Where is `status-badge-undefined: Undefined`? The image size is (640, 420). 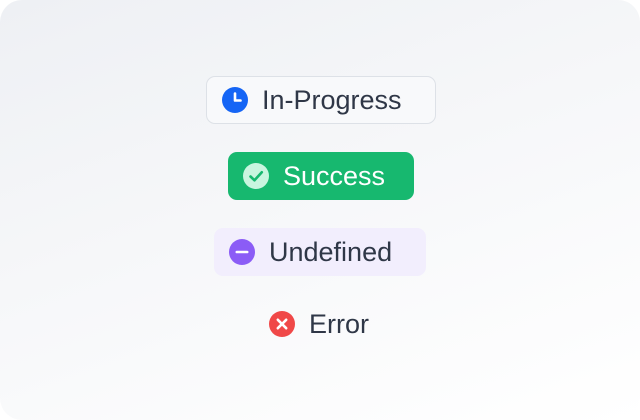 status-badge-undefined: Undefined is located at coordinates (320, 252).